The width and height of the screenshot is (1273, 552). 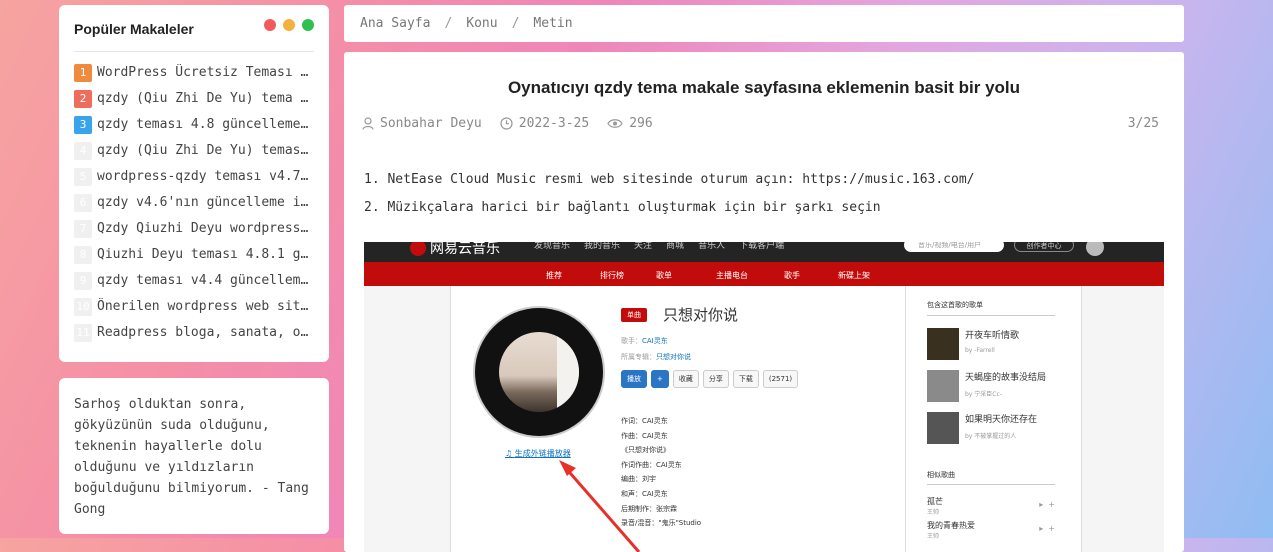 What do you see at coordinates (1143, 123) in the screenshot?
I see `page-indicator: 3/25` at bounding box center [1143, 123].